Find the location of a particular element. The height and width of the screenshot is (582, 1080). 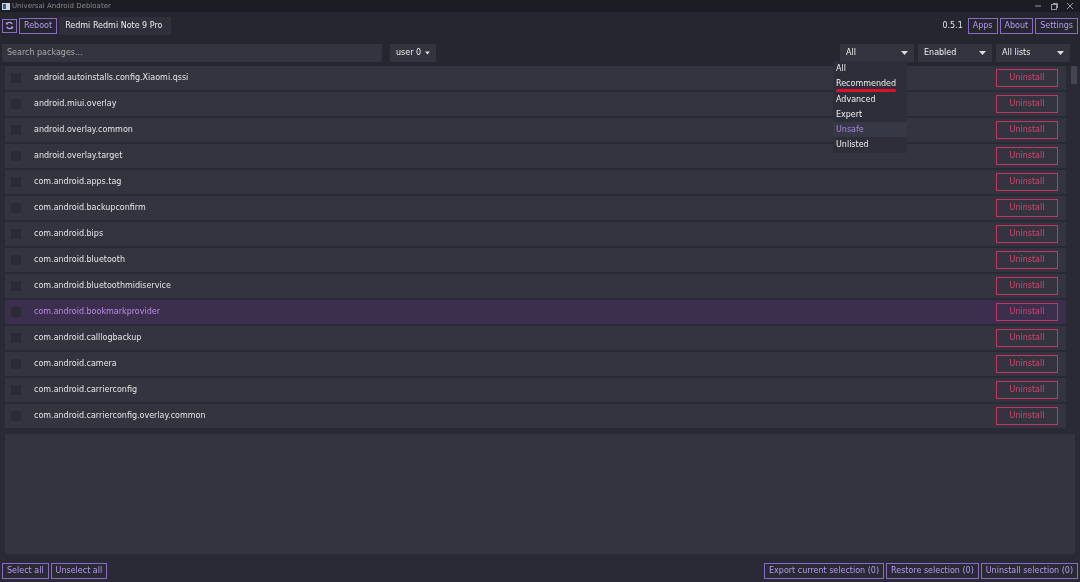

package-name: com.android.bluetooth is located at coordinates (79, 260).